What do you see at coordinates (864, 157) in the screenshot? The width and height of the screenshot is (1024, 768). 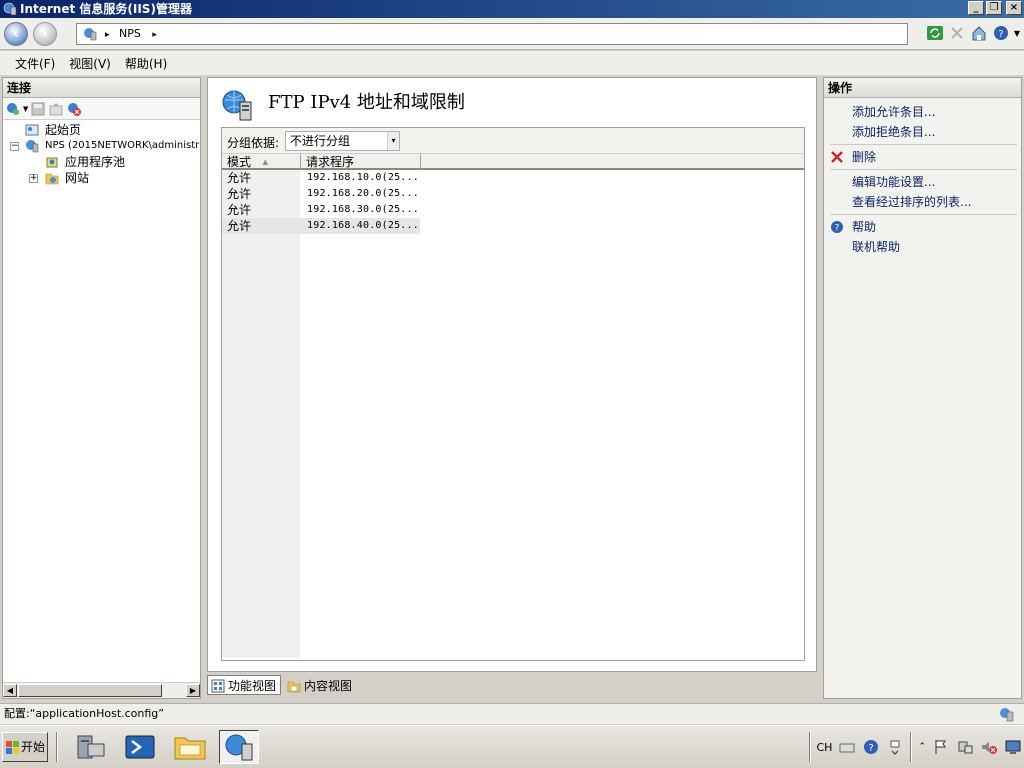 I see `action-label: 删除` at bounding box center [864, 157].